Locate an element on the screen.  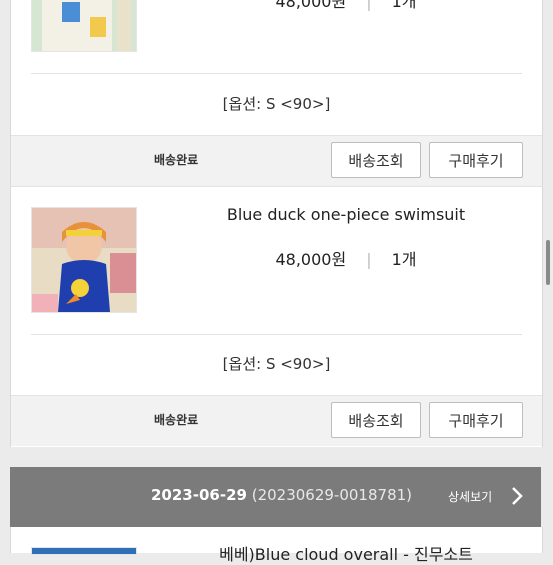
order-date-line: 2023-06-29 (20230629-0018781) is located at coordinates (281, 495).